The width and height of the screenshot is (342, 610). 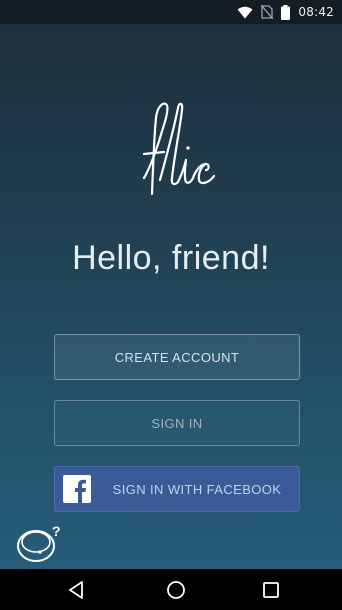 I want to click on facebook-sign-in-label: SIGN IN WITH FACEBOOK, so click(x=197, y=489).